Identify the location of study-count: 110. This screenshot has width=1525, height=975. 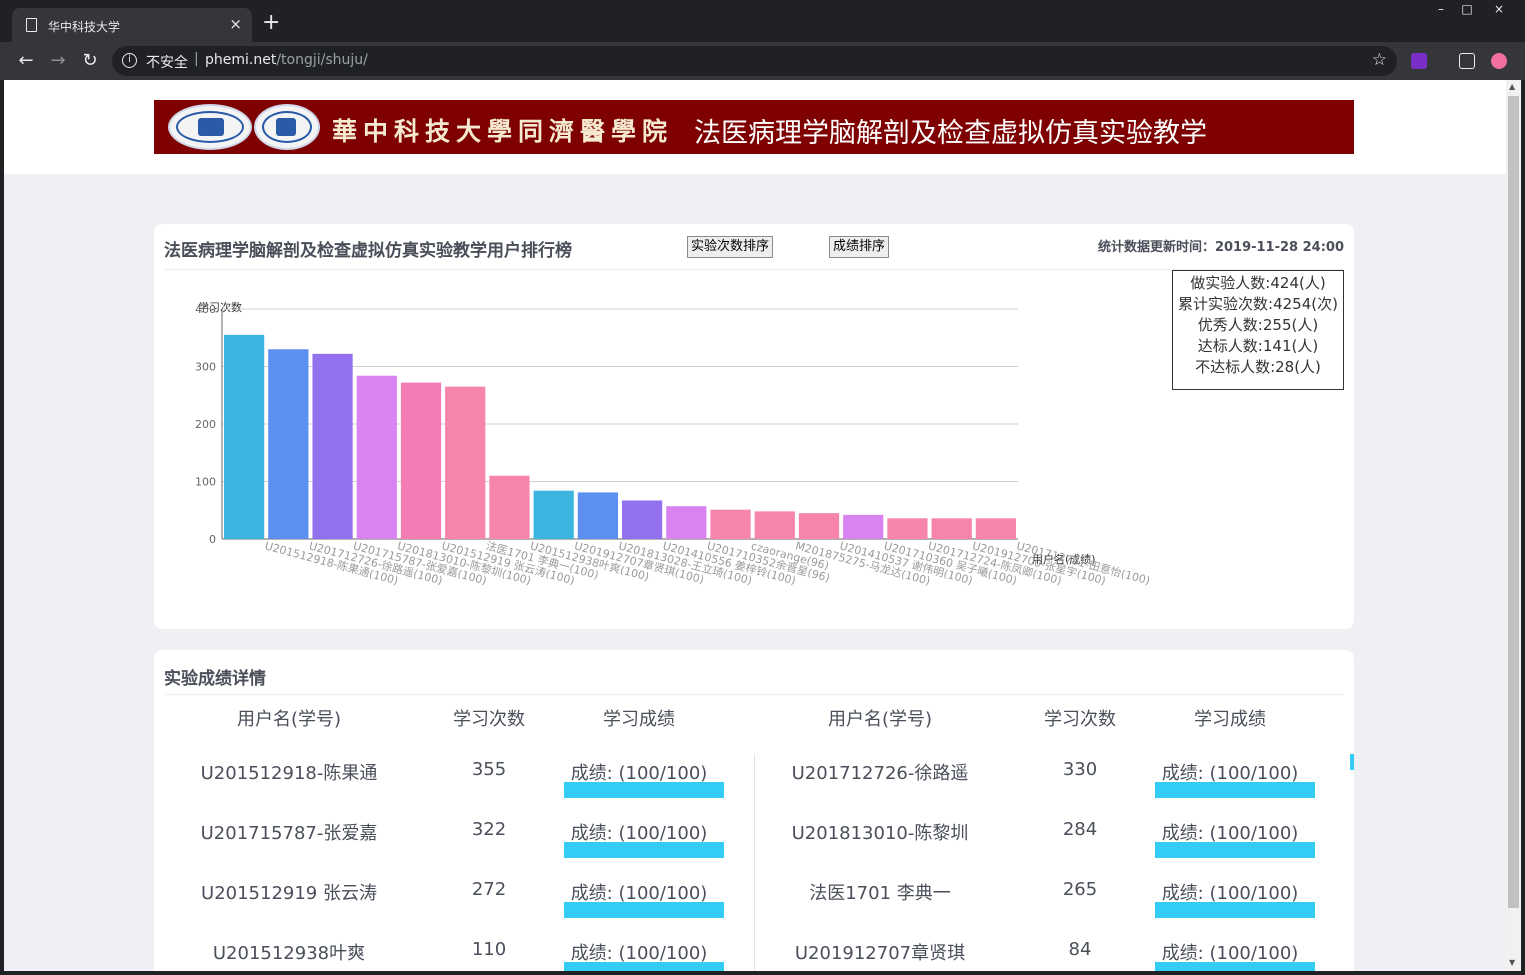
(489, 949).